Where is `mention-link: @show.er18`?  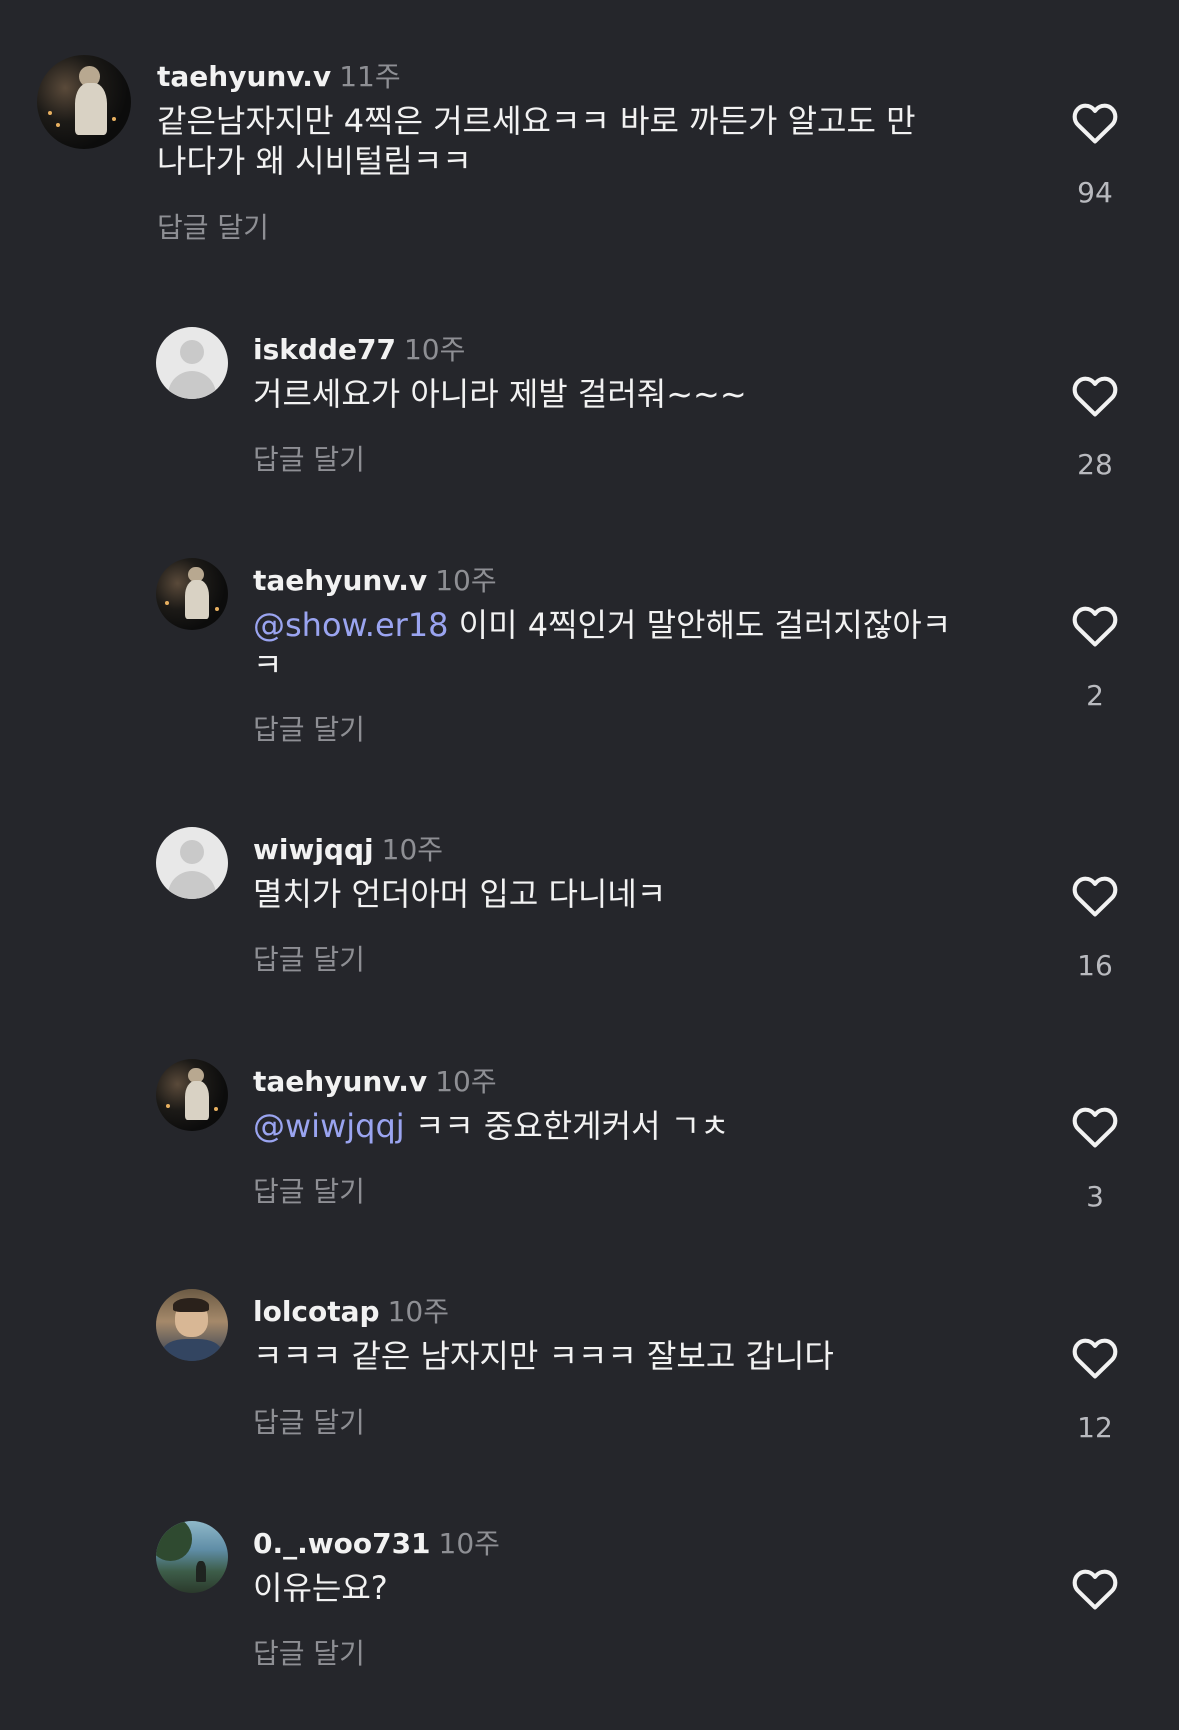 mention-link: @show.er18 is located at coordinates (351, 625).